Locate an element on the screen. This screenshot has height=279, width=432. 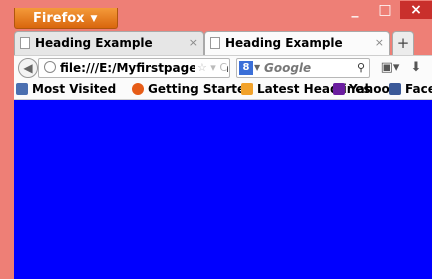
yahoo-icon is located at coordinates (339, 89).